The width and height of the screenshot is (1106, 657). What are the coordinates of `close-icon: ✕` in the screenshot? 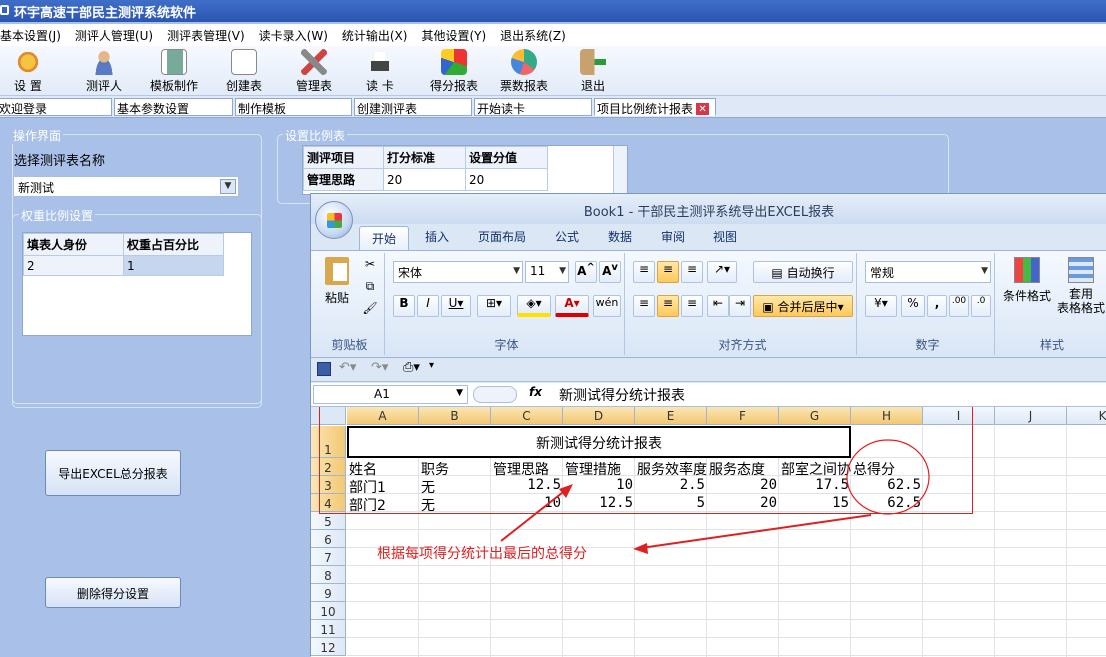 It's located at (703, 109).